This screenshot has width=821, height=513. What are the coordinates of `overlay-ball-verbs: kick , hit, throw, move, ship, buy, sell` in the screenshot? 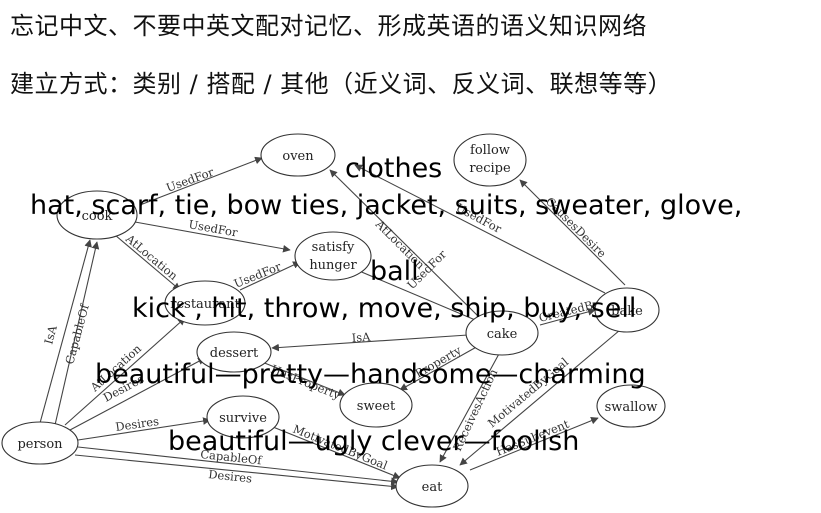 It's located at (384, 308).